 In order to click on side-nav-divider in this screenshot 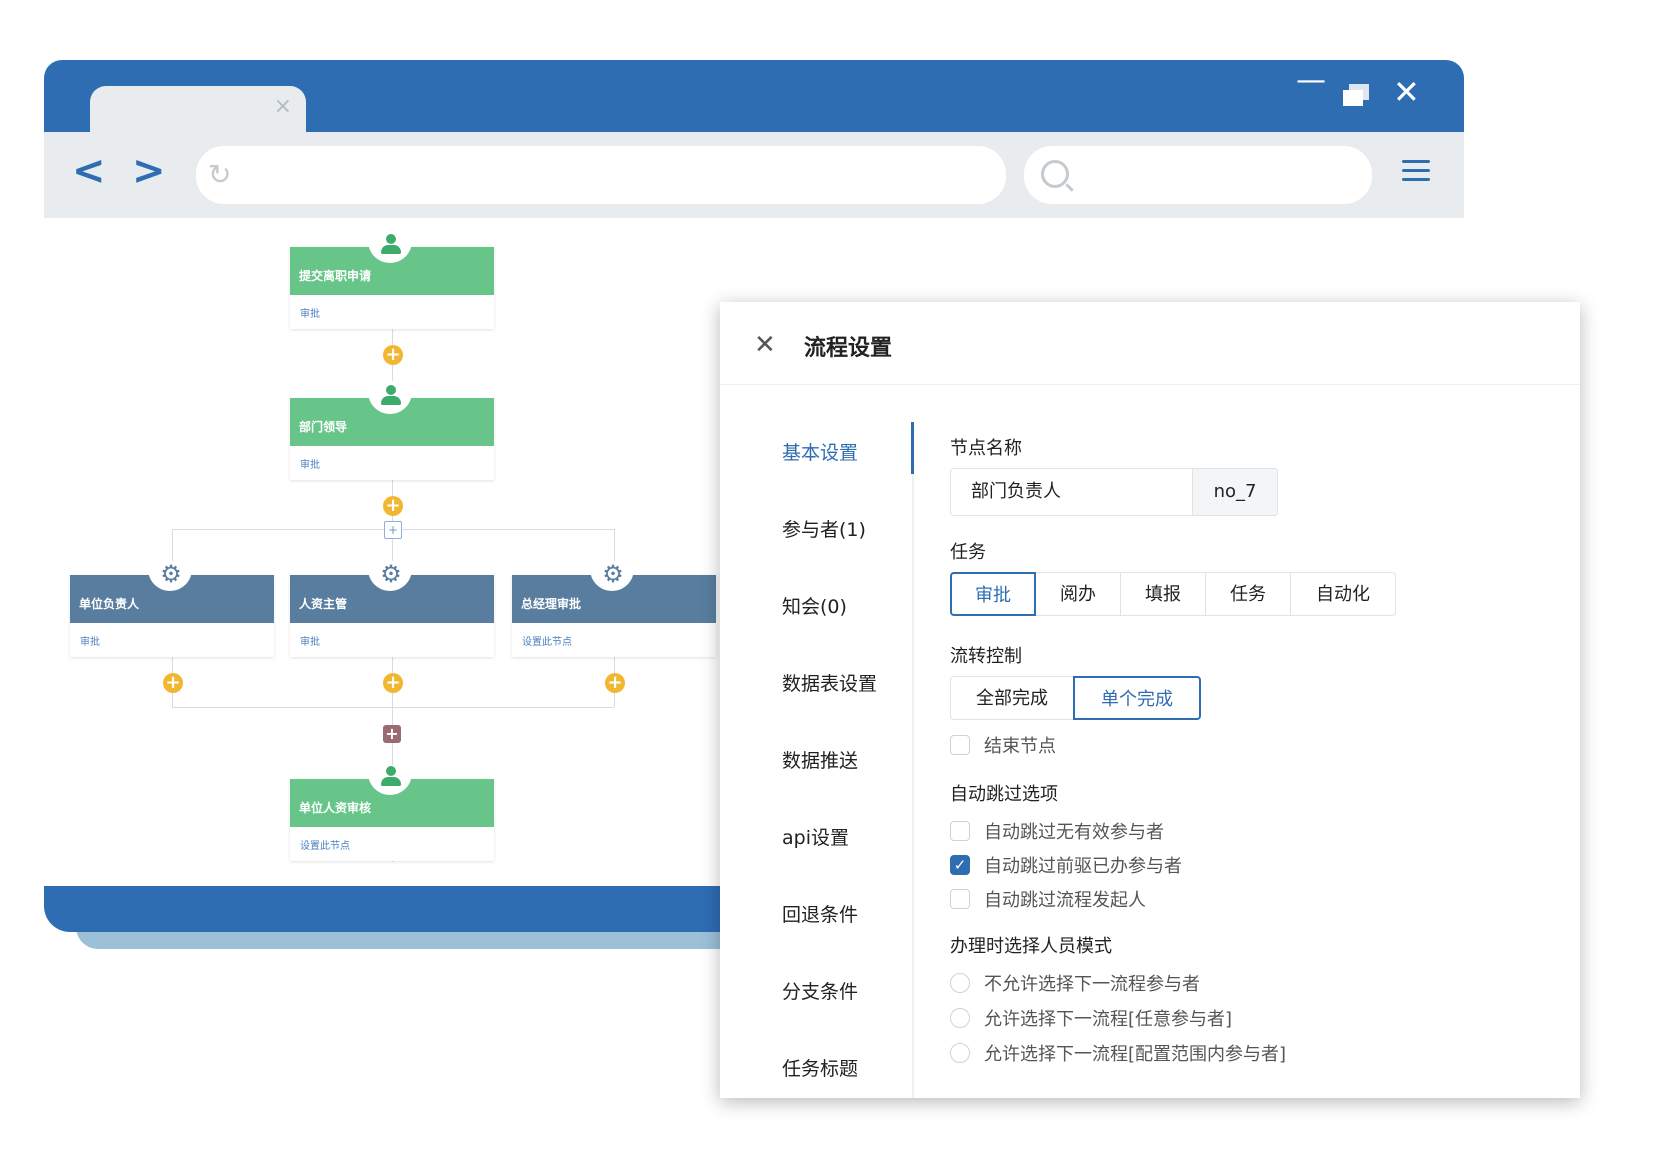, I will do `click(913, 760)`.